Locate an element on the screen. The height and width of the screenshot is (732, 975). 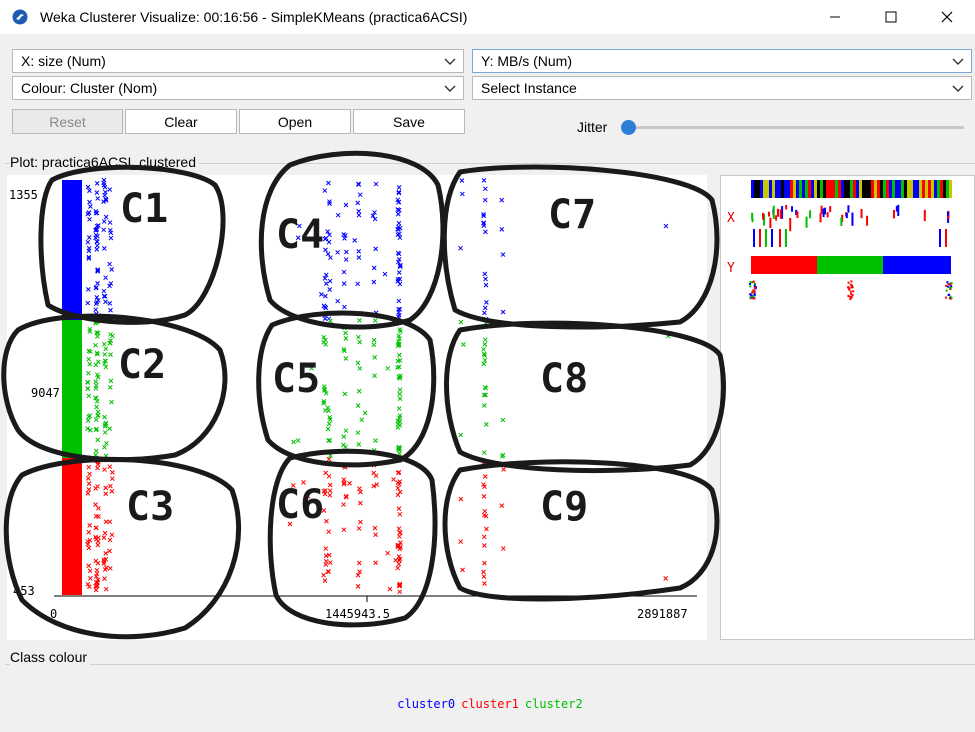
x-axis-marker: X is located at coordinates (731, 218).